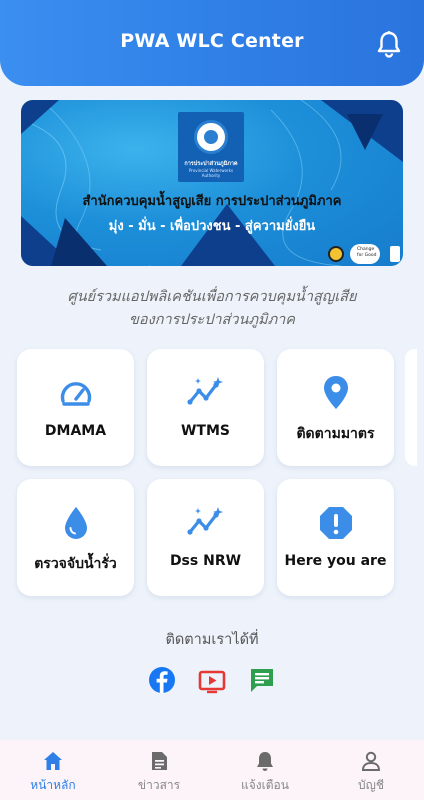 The image size is (424, 800). I want to click on app-card-label: ติดตามมาตร, so click(335, 434).